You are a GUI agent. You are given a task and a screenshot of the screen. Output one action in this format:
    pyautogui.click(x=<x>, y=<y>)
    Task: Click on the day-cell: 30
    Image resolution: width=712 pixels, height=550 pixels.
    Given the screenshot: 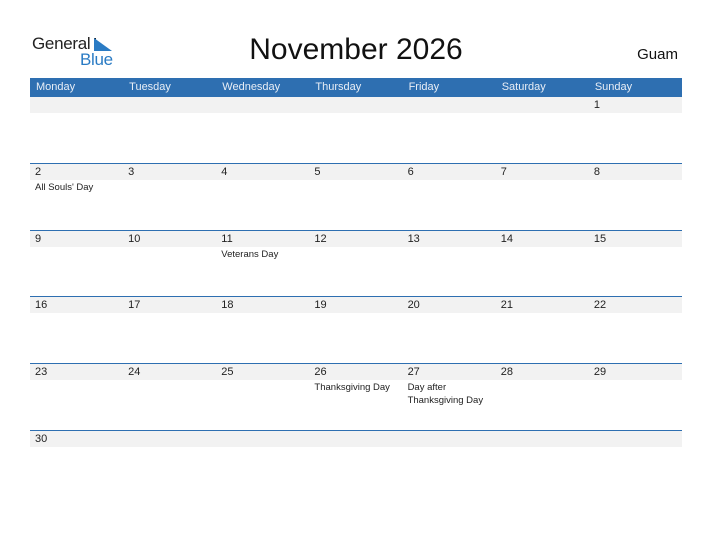 What is the action you would take?
    pyautogui.click(x=77, y=464)
    